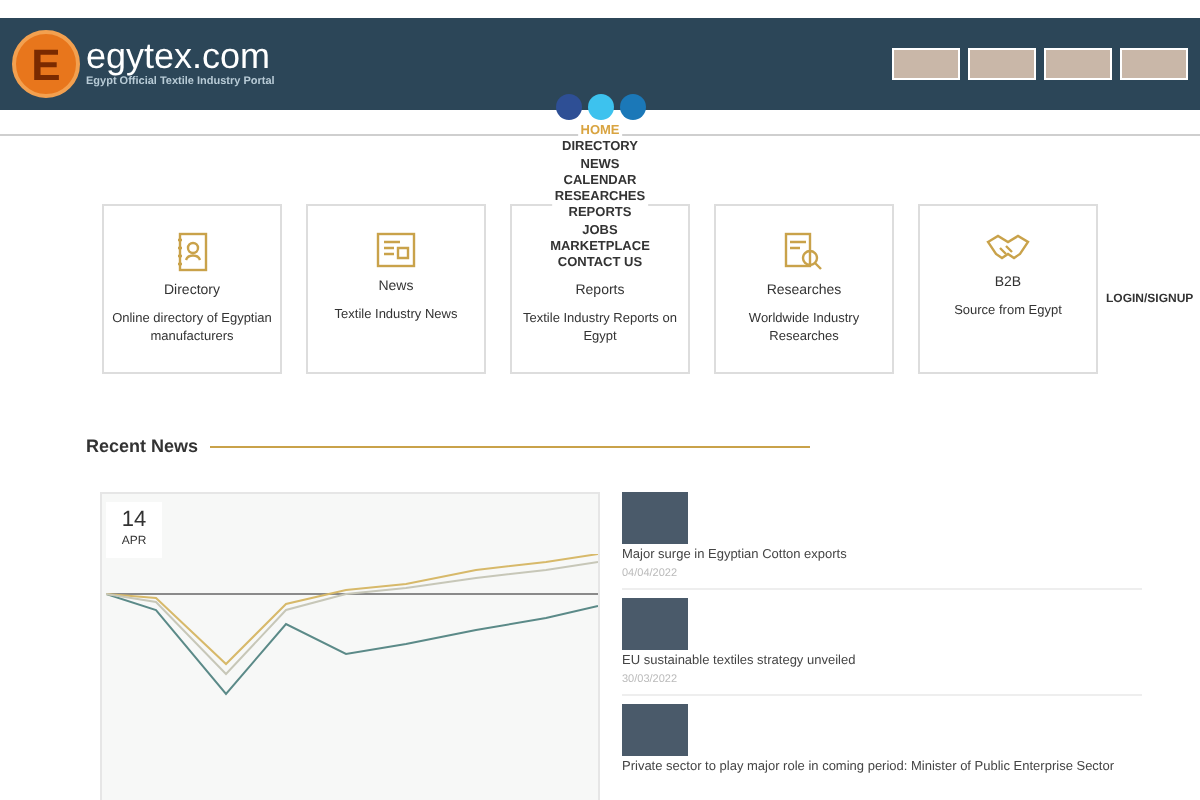 This screenshot has height=800, width=1200. Describe the element at coordinates (804, 252) in the screenshot. I see `document-search-icon` at that location.